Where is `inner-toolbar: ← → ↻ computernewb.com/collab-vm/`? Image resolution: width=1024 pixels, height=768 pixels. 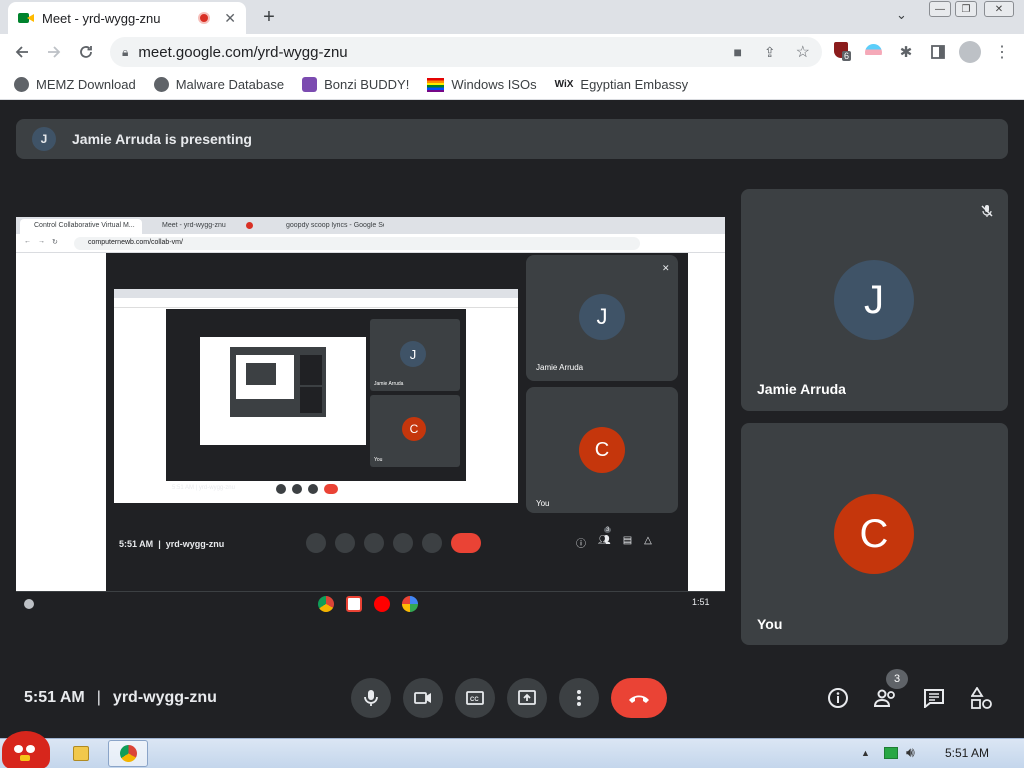
inner-toolbar: ← → ↻ computernewb.com/collab-vm/ is located at coordinates (370, 243).